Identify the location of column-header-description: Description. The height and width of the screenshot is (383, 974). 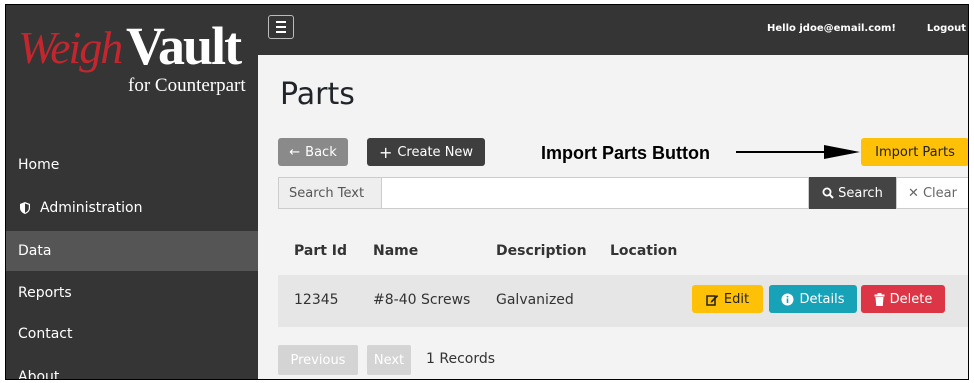
(541, 251).